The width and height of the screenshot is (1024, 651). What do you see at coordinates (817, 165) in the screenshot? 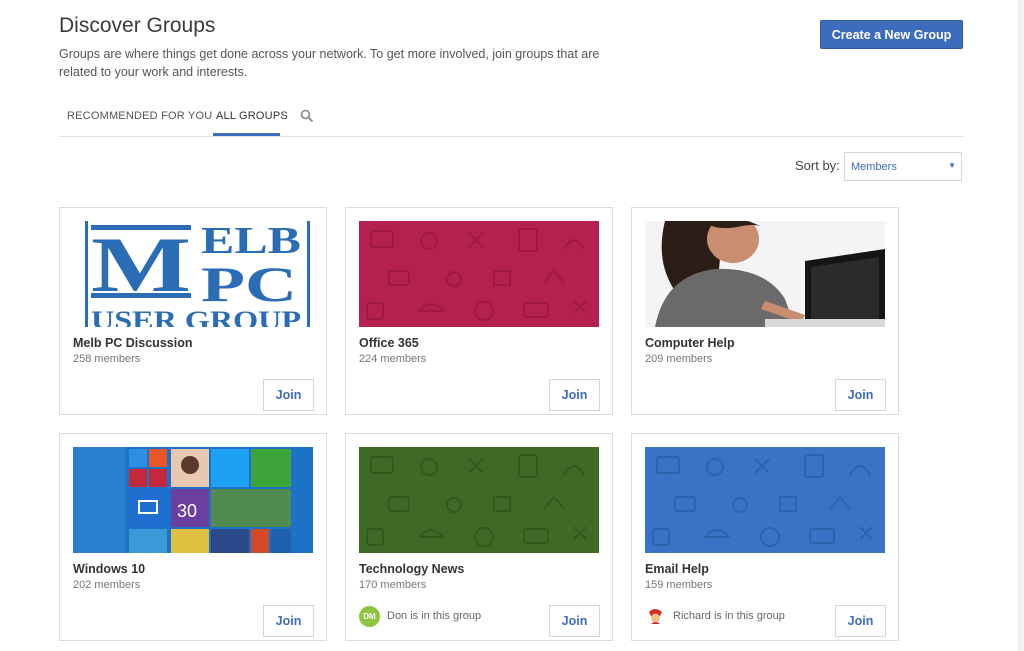
I see `sort-label: Sort by:` at bounding box center [817, 165].